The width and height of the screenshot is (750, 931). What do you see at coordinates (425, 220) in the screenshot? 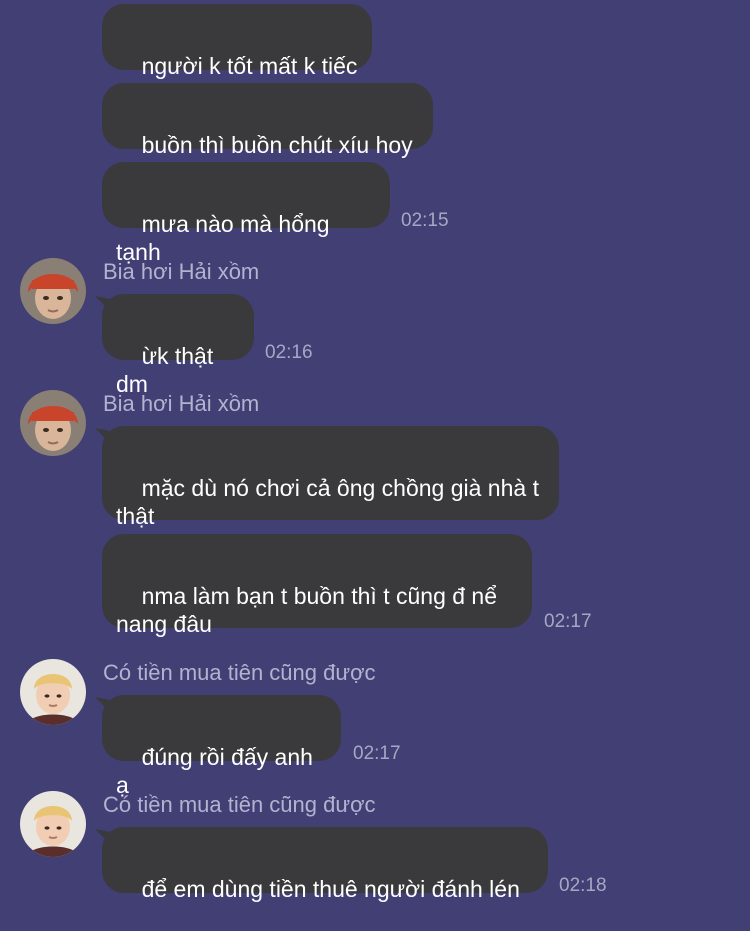
I see `message-timestamp: 02:15` at bounding box center [425, 220].